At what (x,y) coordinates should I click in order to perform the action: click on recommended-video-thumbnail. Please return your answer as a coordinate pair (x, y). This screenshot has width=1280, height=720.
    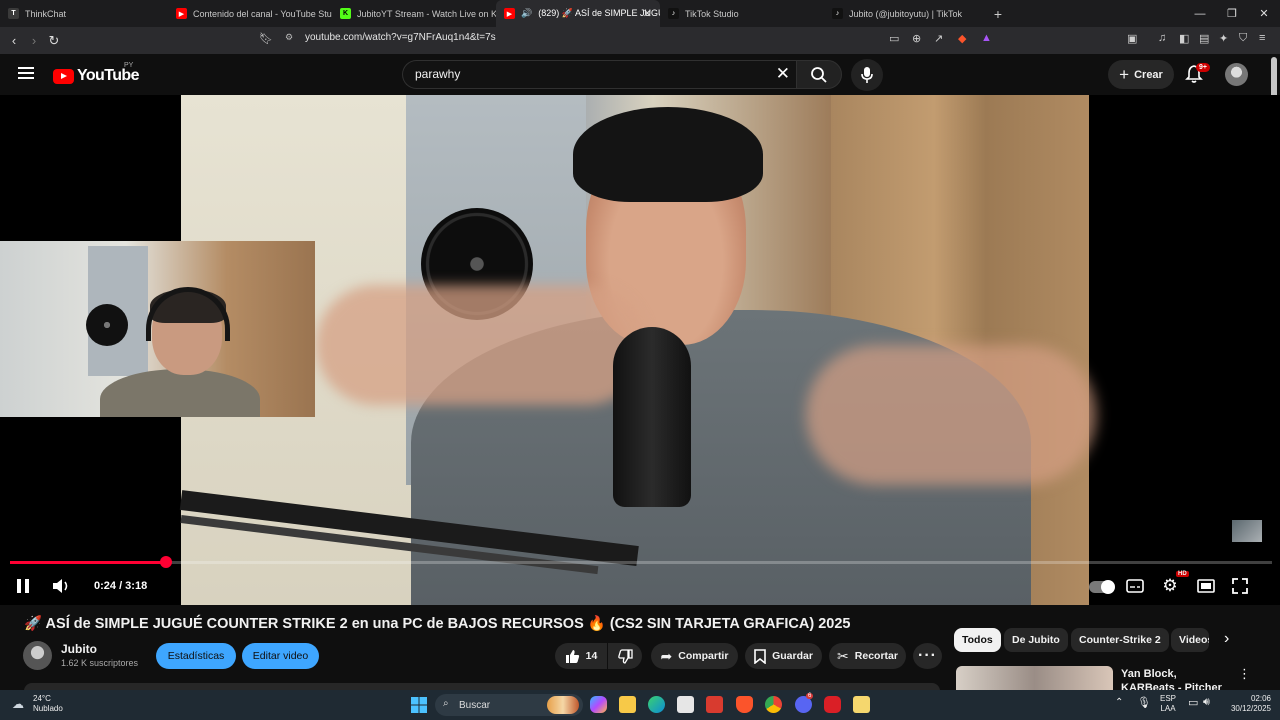
    Looking at the image, I should click on (1034, 678).